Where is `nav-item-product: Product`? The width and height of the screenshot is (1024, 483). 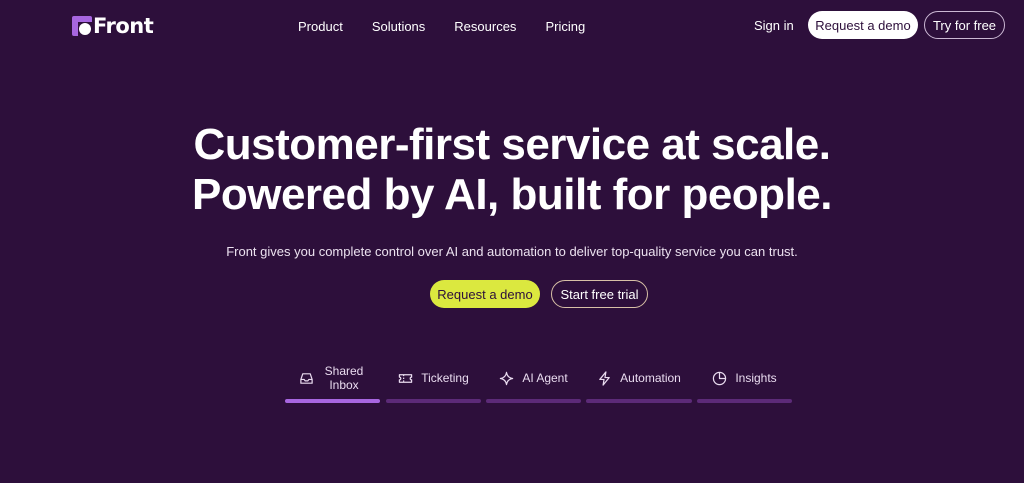 nav-item-product: Product is located at coordinates (320, 26).